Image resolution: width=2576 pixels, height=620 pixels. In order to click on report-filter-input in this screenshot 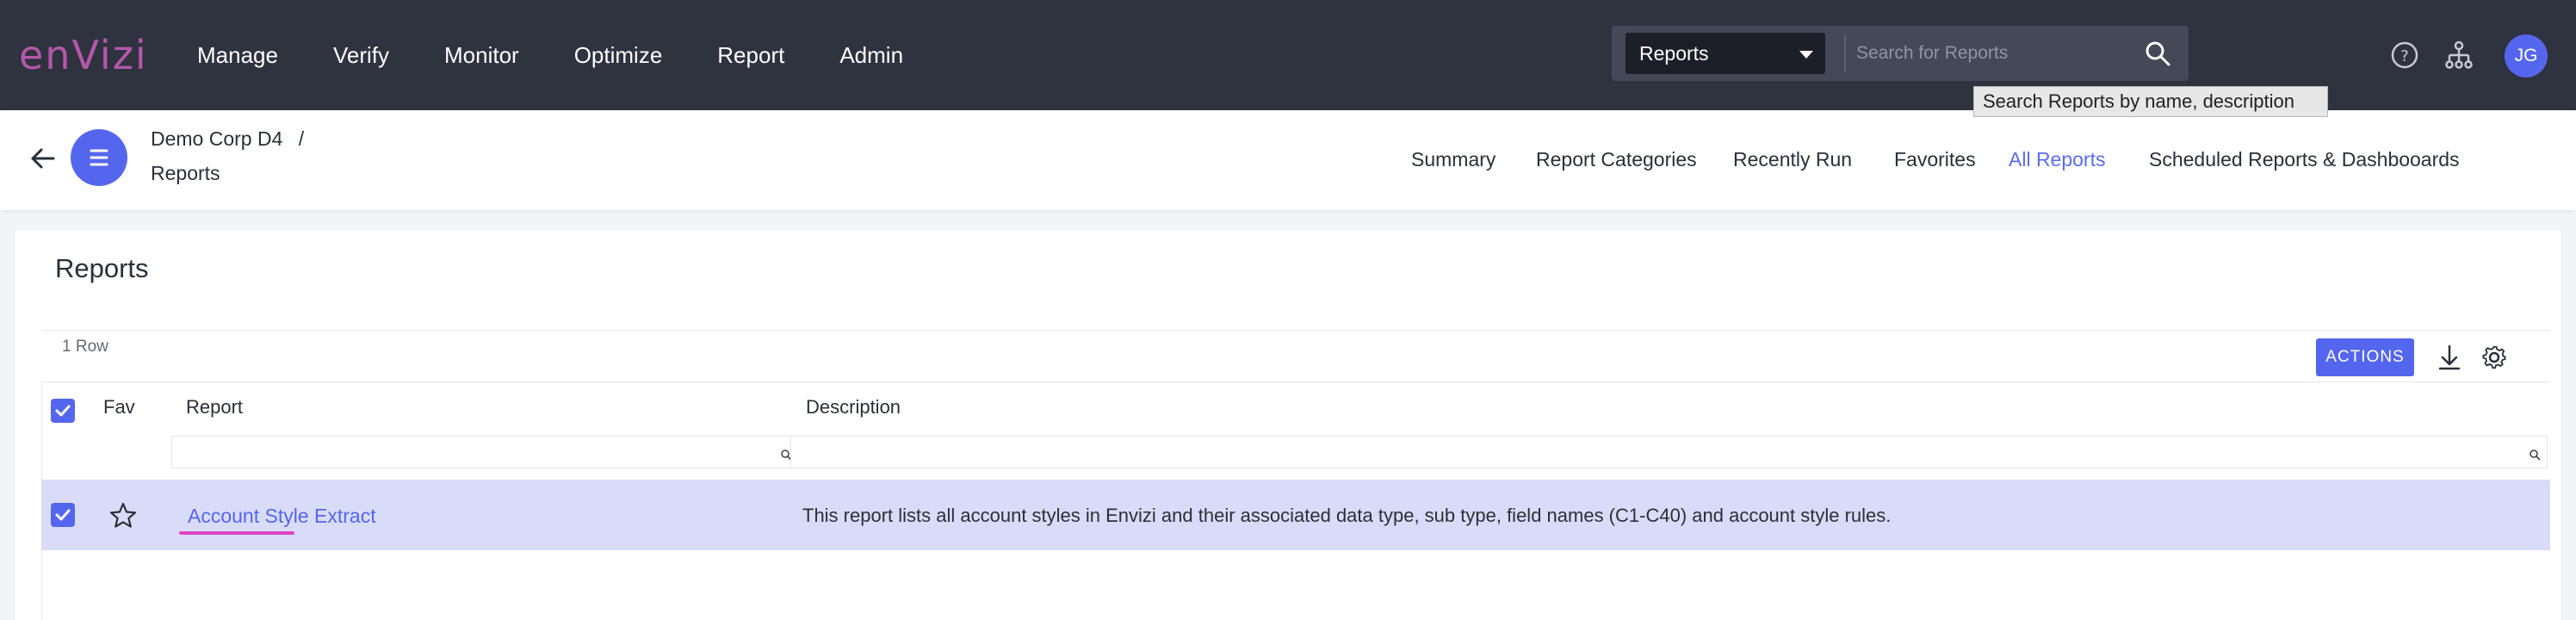, I will do `click(484, 452)`.